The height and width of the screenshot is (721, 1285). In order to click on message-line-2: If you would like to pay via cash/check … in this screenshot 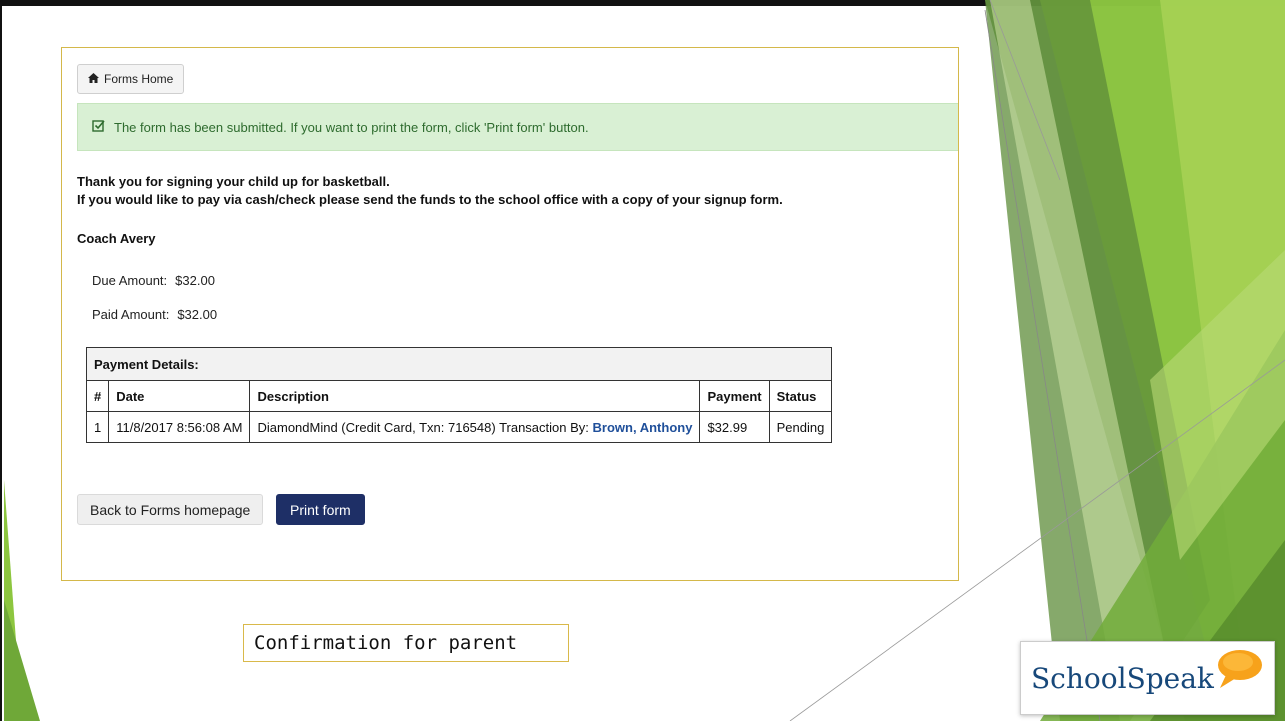, I will do `click(430, 199)`.